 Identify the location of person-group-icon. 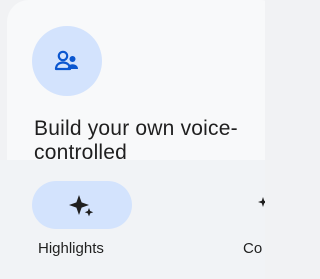
(66, 60).